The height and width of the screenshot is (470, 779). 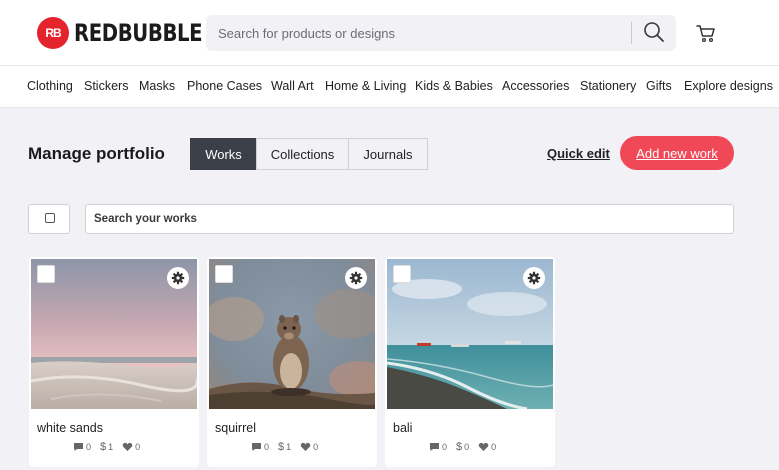 I want to click on nav-item-masks: Masks, so click(x=157, y=86).